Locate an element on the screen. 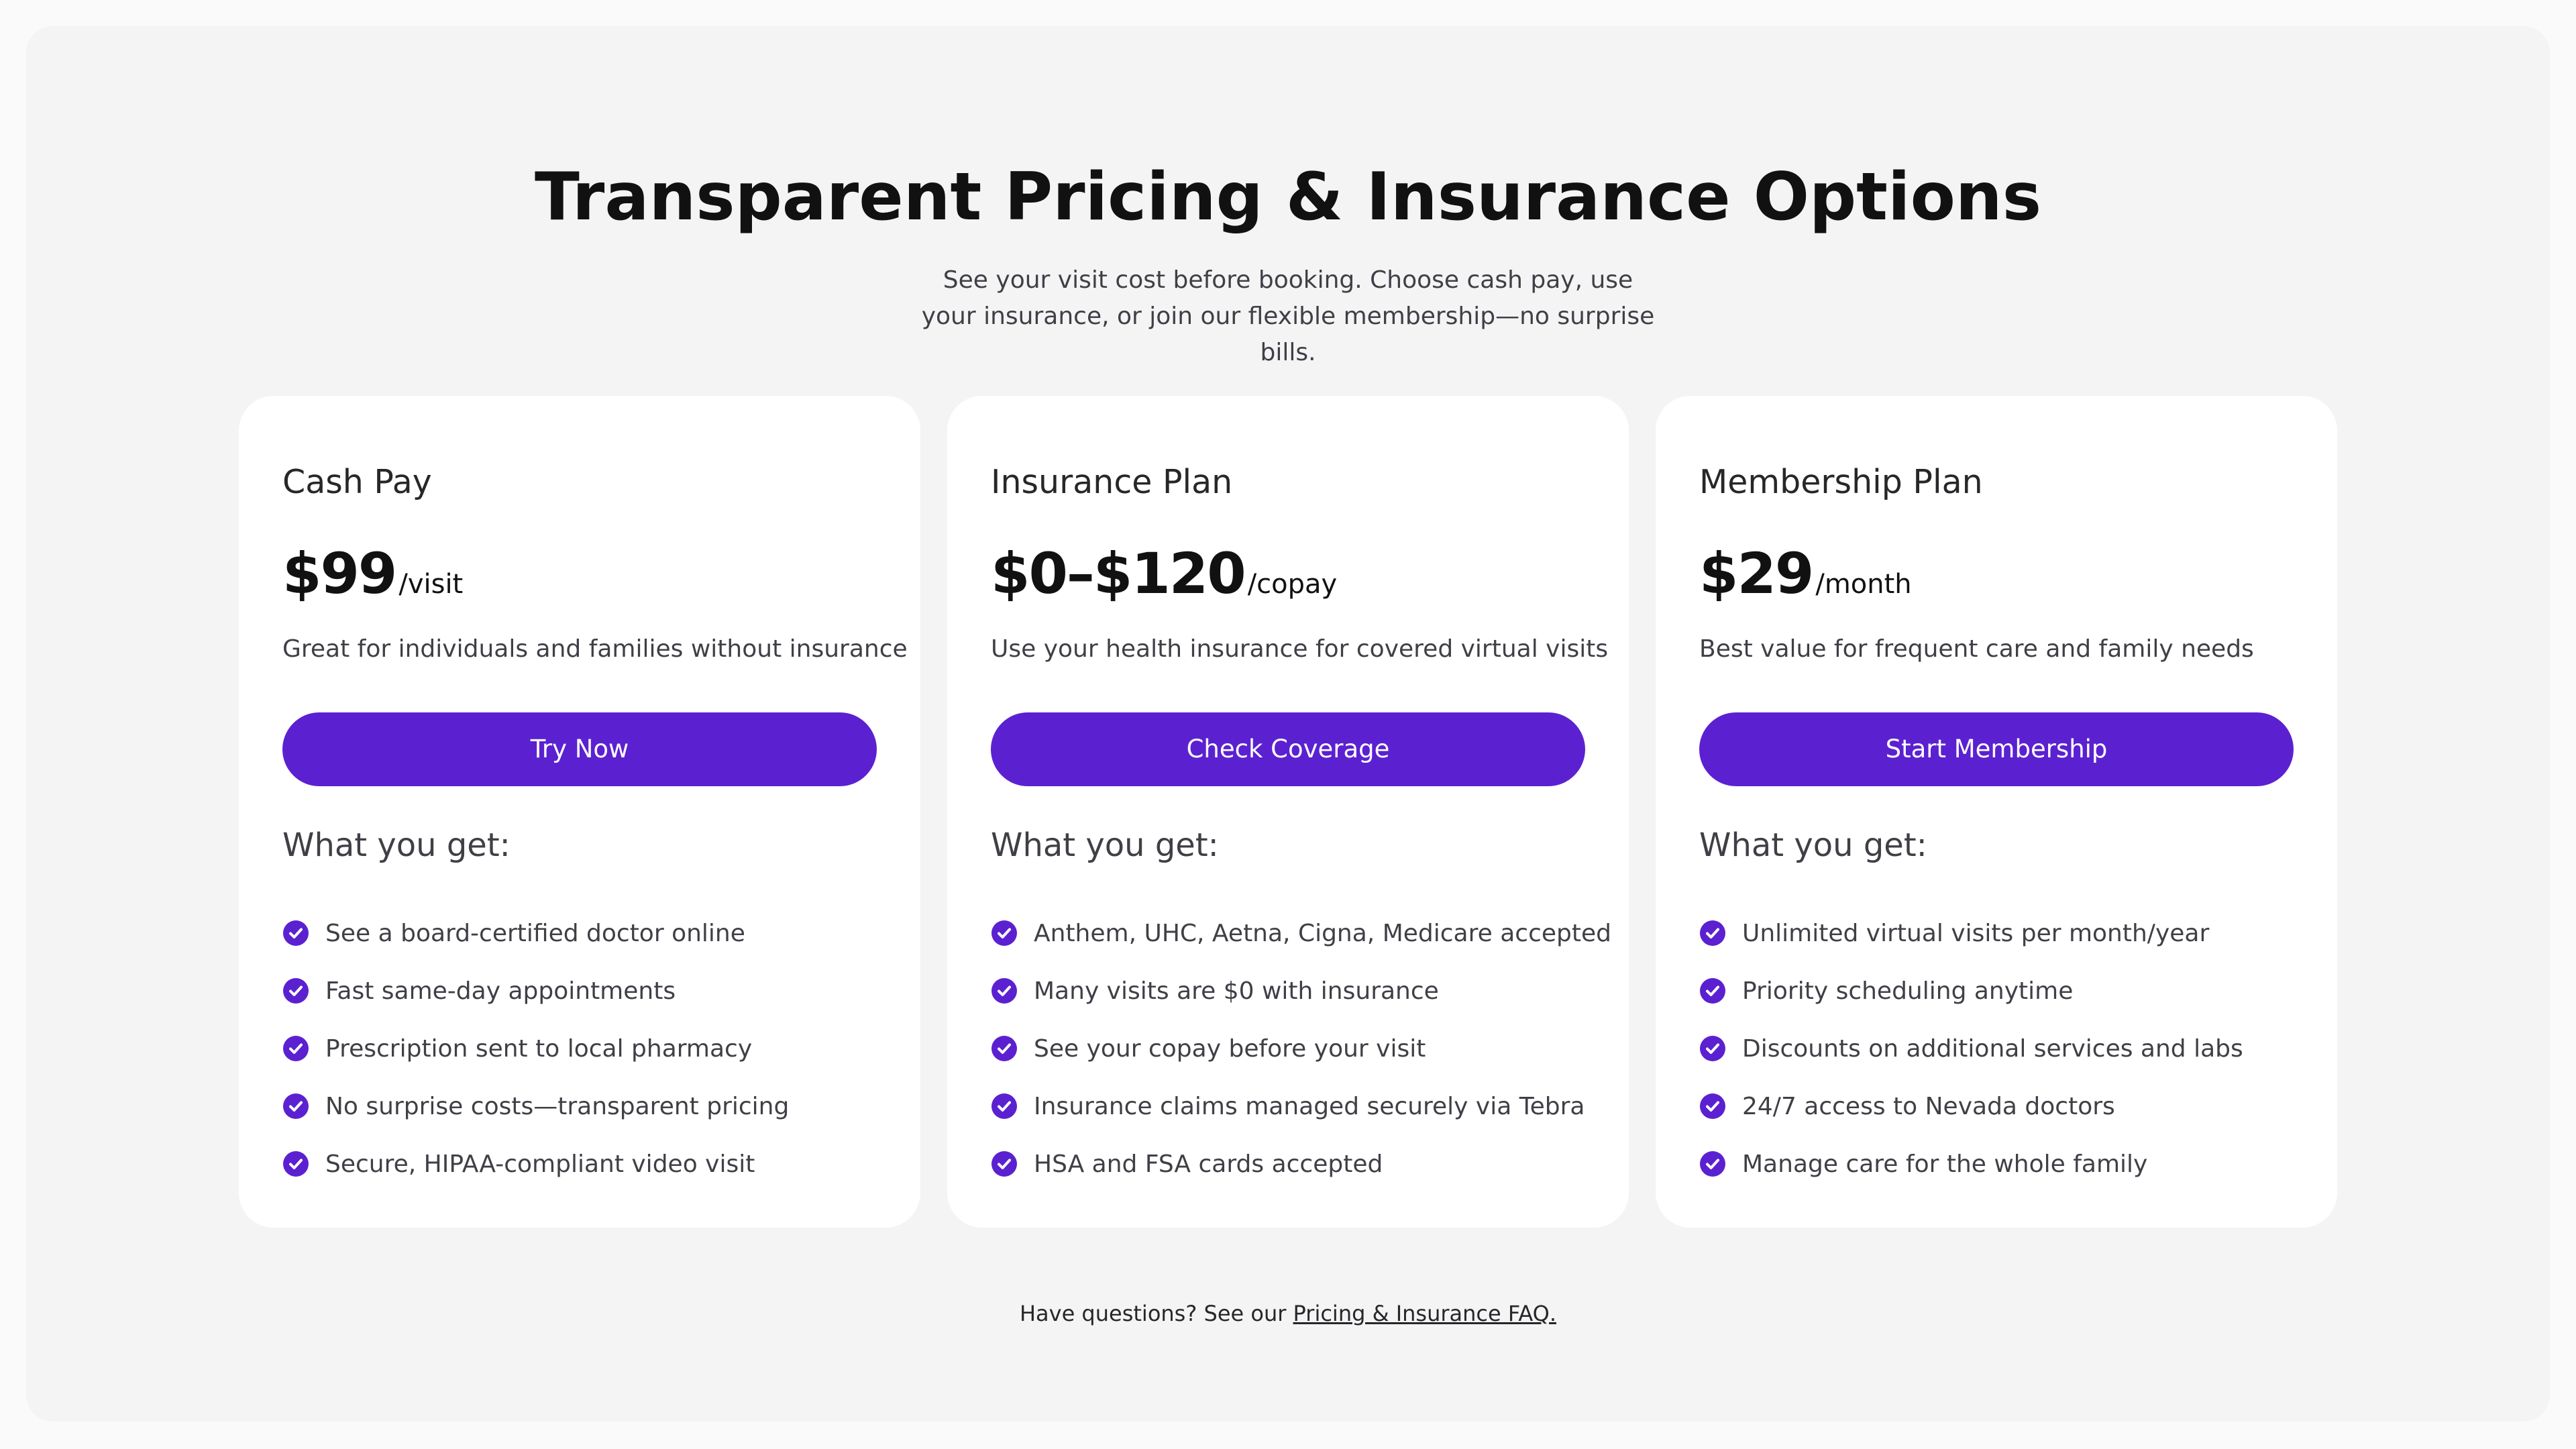  plan-price-unit: /copay is located at coordinates (1292, 584).